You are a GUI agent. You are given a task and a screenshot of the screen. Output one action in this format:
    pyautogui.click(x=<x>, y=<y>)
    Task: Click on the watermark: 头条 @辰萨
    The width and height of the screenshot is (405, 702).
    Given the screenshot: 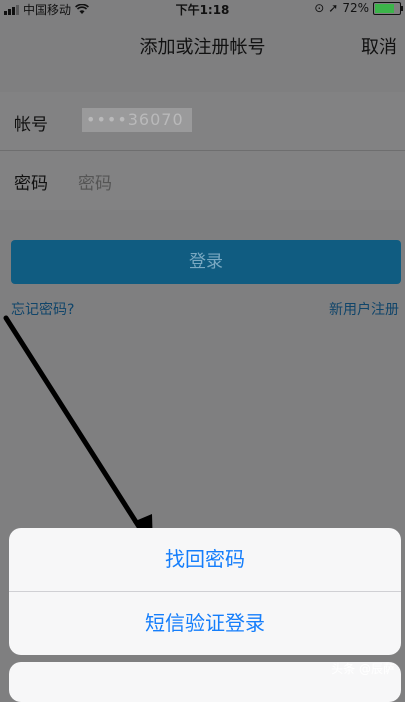 What is the action you would take?
    pyautogui.click(x=363, y=669)
    